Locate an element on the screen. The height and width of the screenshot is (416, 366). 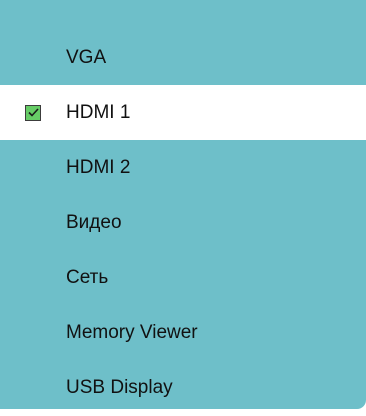
menu-item-label: Видео is located at coordinates (94, 222).